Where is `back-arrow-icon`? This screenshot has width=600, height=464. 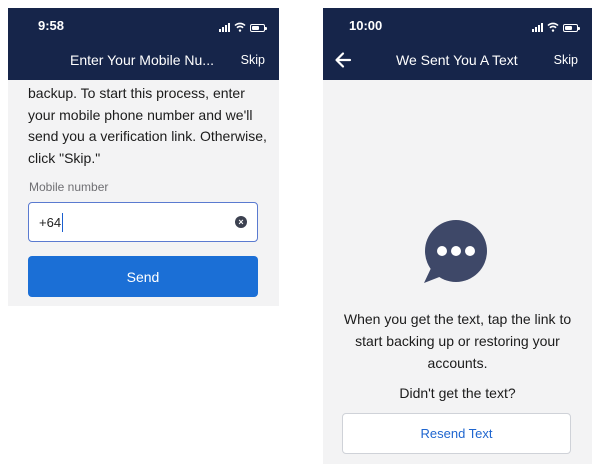
back-arrow-icon is located at coordinates (343, 60).